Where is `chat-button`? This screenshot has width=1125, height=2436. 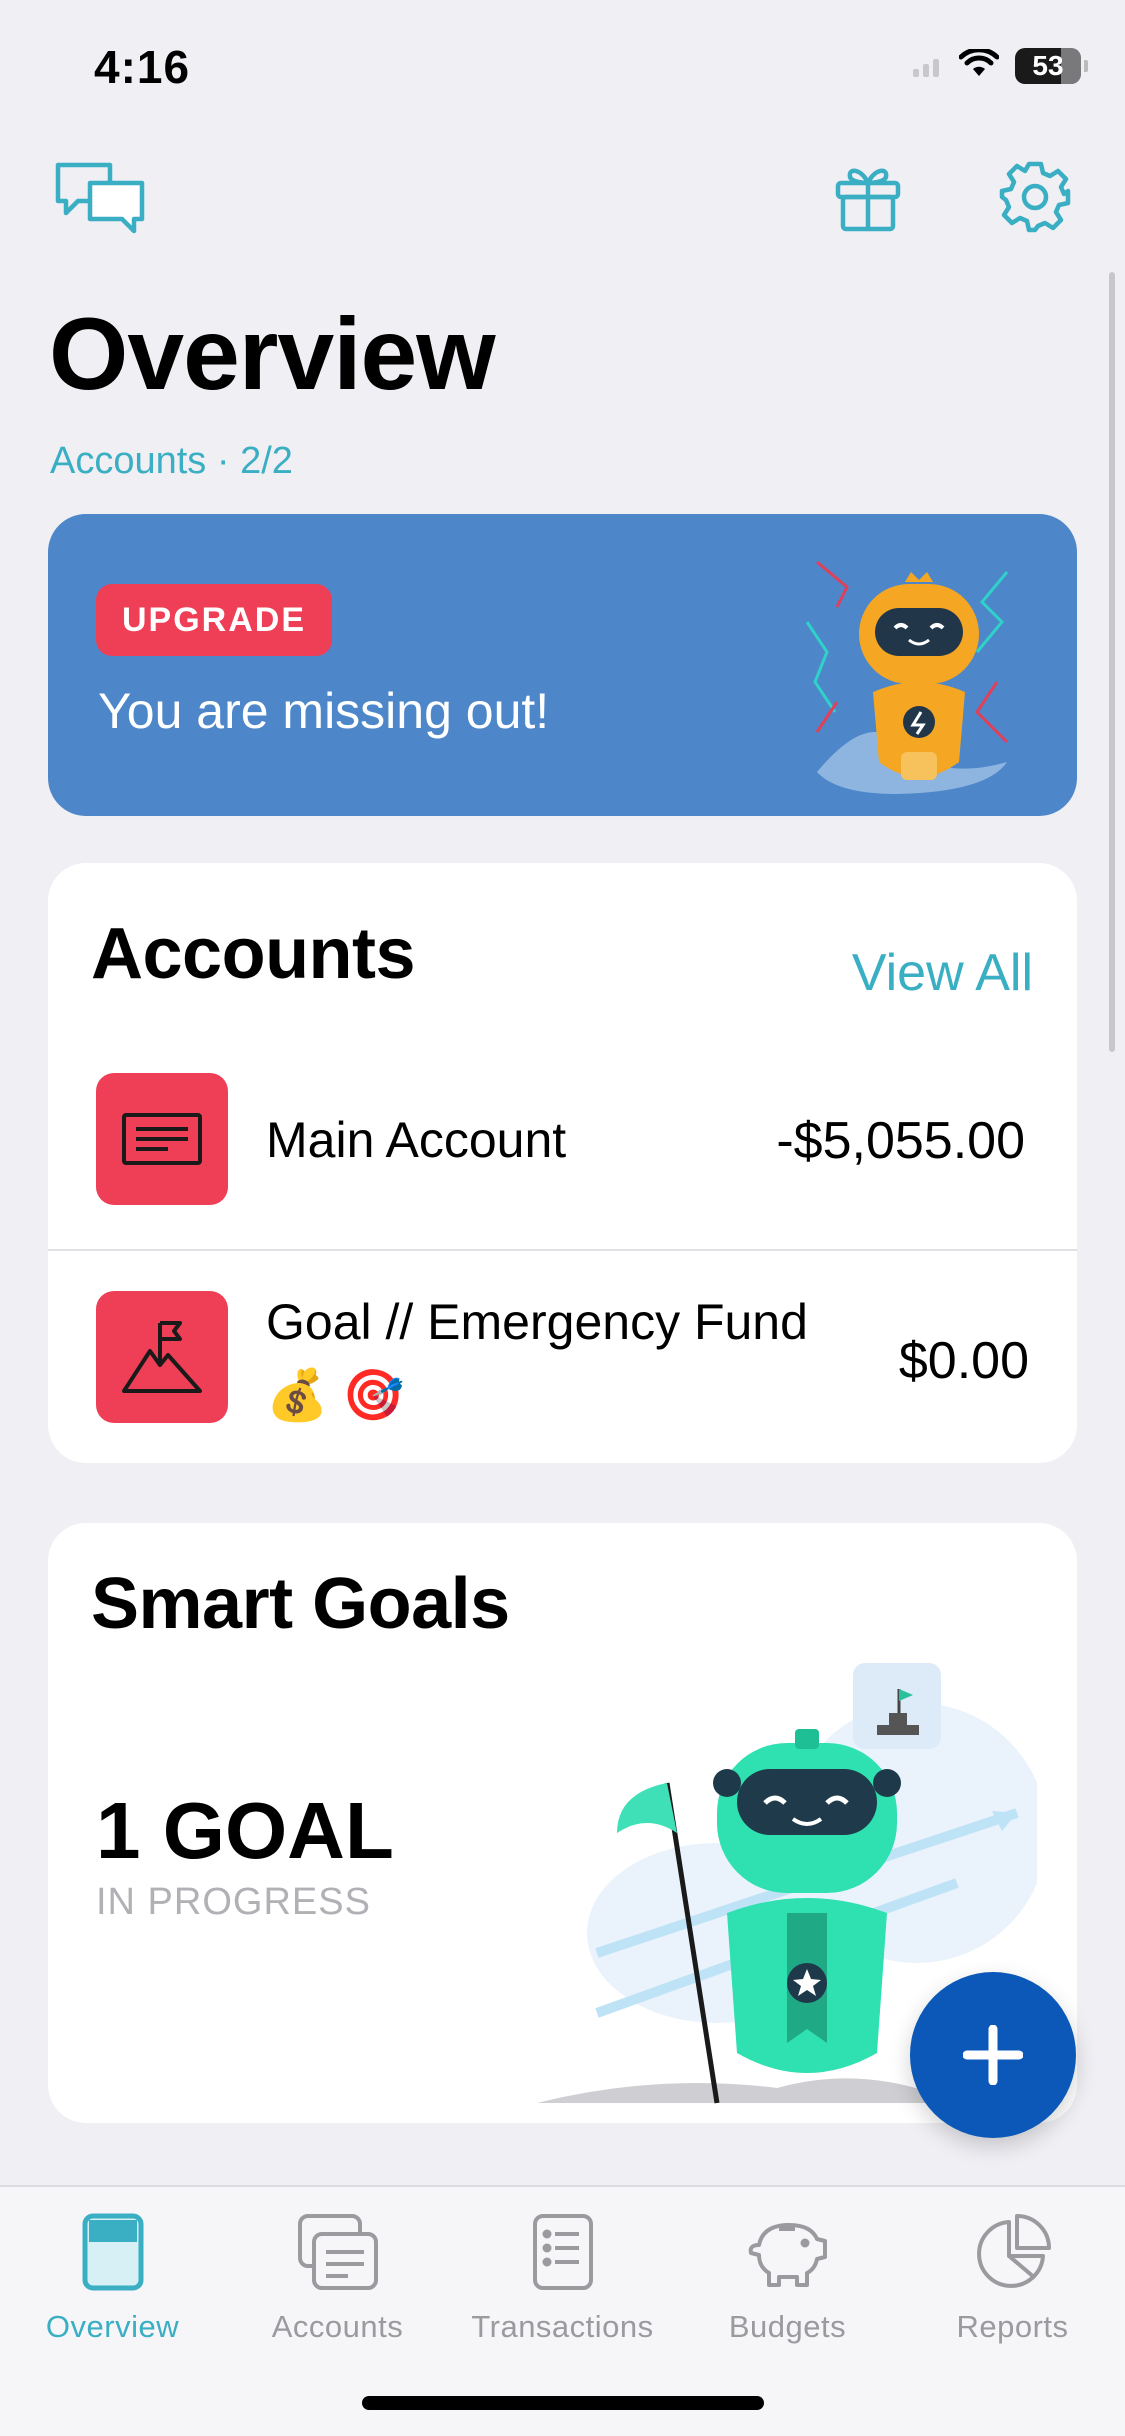 chat-button is located at coordinates (100, 197).